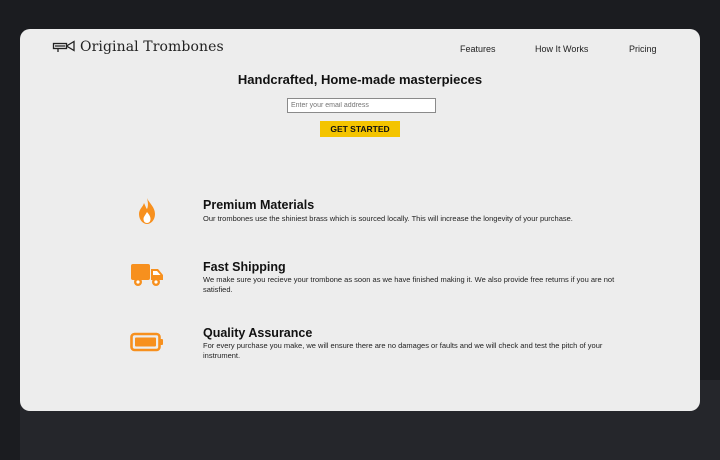 Image resolution: width=720 pixels, height=460 pixels. Describe the element at coordinates (643, 49) in the screenshot. I see `nav-pricing: Pricing` at that location.